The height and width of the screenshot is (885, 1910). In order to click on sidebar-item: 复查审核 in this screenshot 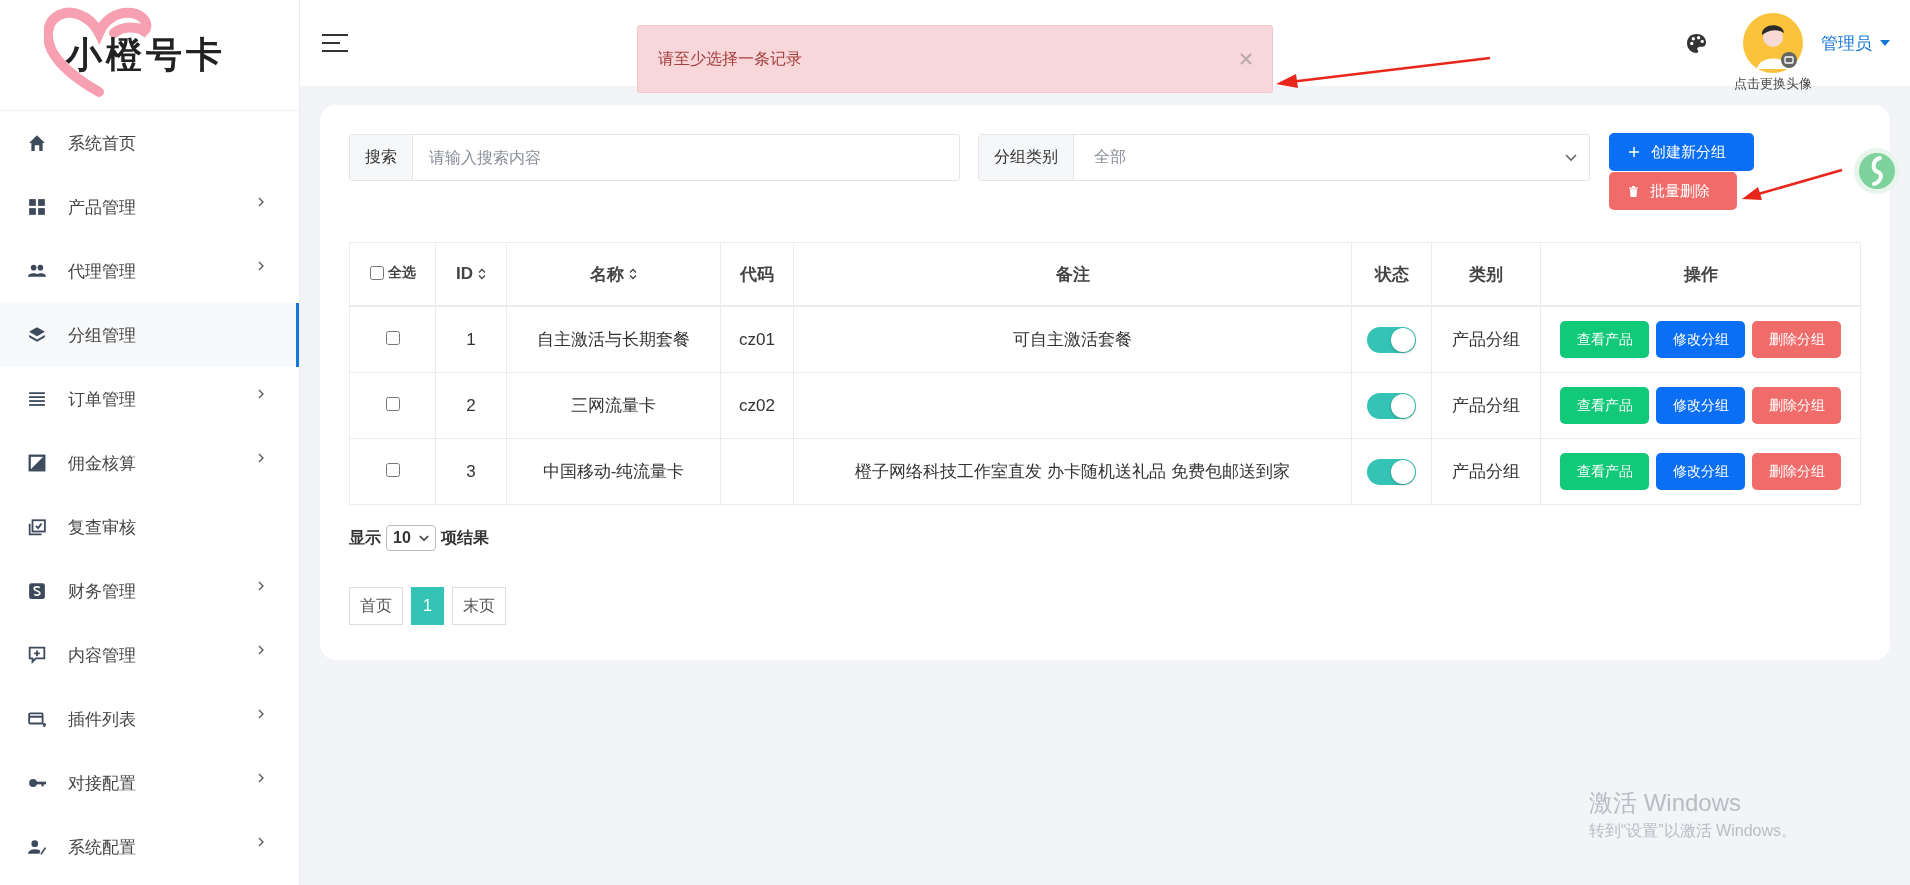, I will do `click(149, 527)`.